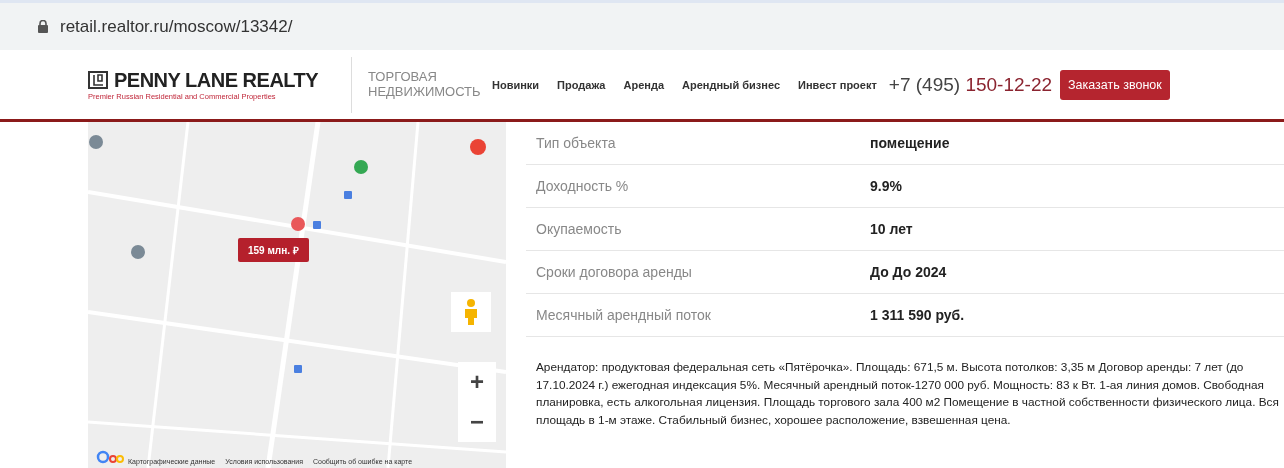  I want to click on person-icon, so click(471, 312).